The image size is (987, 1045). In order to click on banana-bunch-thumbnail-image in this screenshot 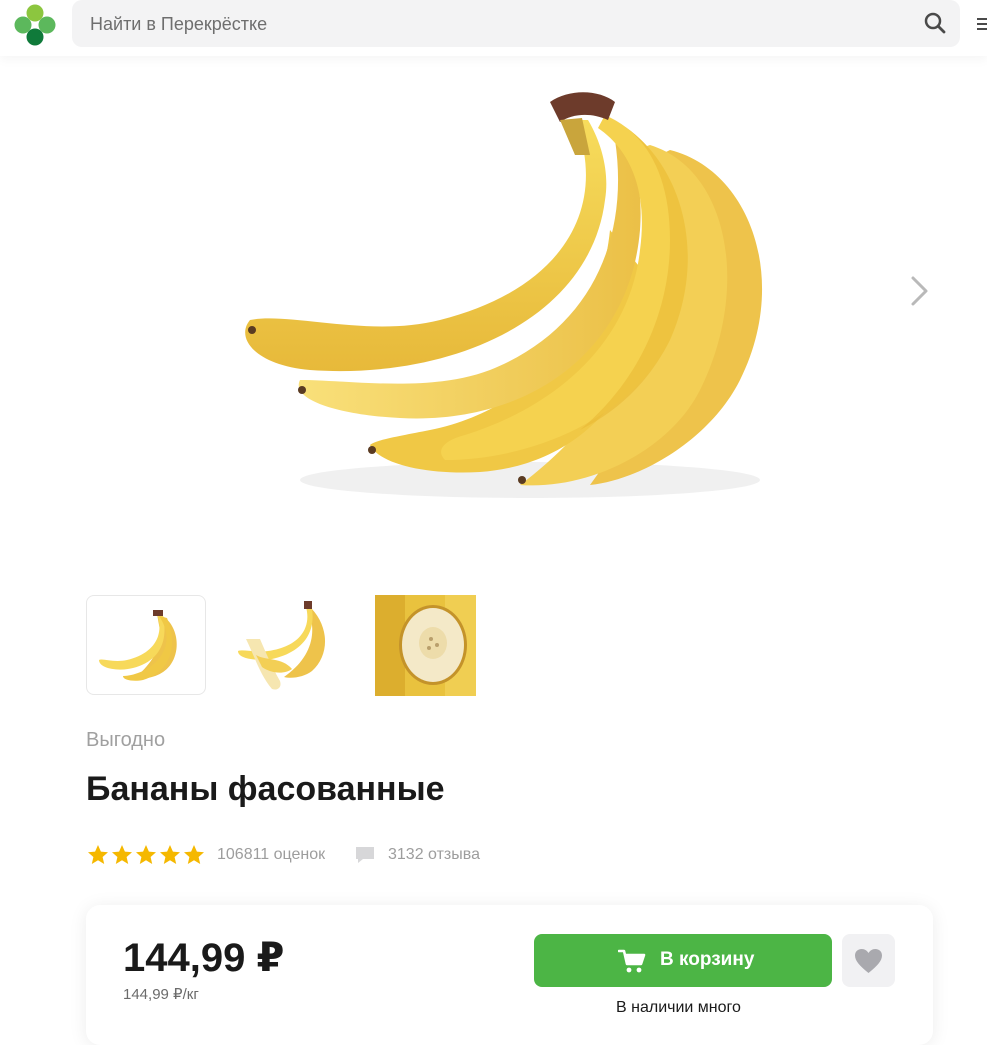, I will do `click(138, 645)`.